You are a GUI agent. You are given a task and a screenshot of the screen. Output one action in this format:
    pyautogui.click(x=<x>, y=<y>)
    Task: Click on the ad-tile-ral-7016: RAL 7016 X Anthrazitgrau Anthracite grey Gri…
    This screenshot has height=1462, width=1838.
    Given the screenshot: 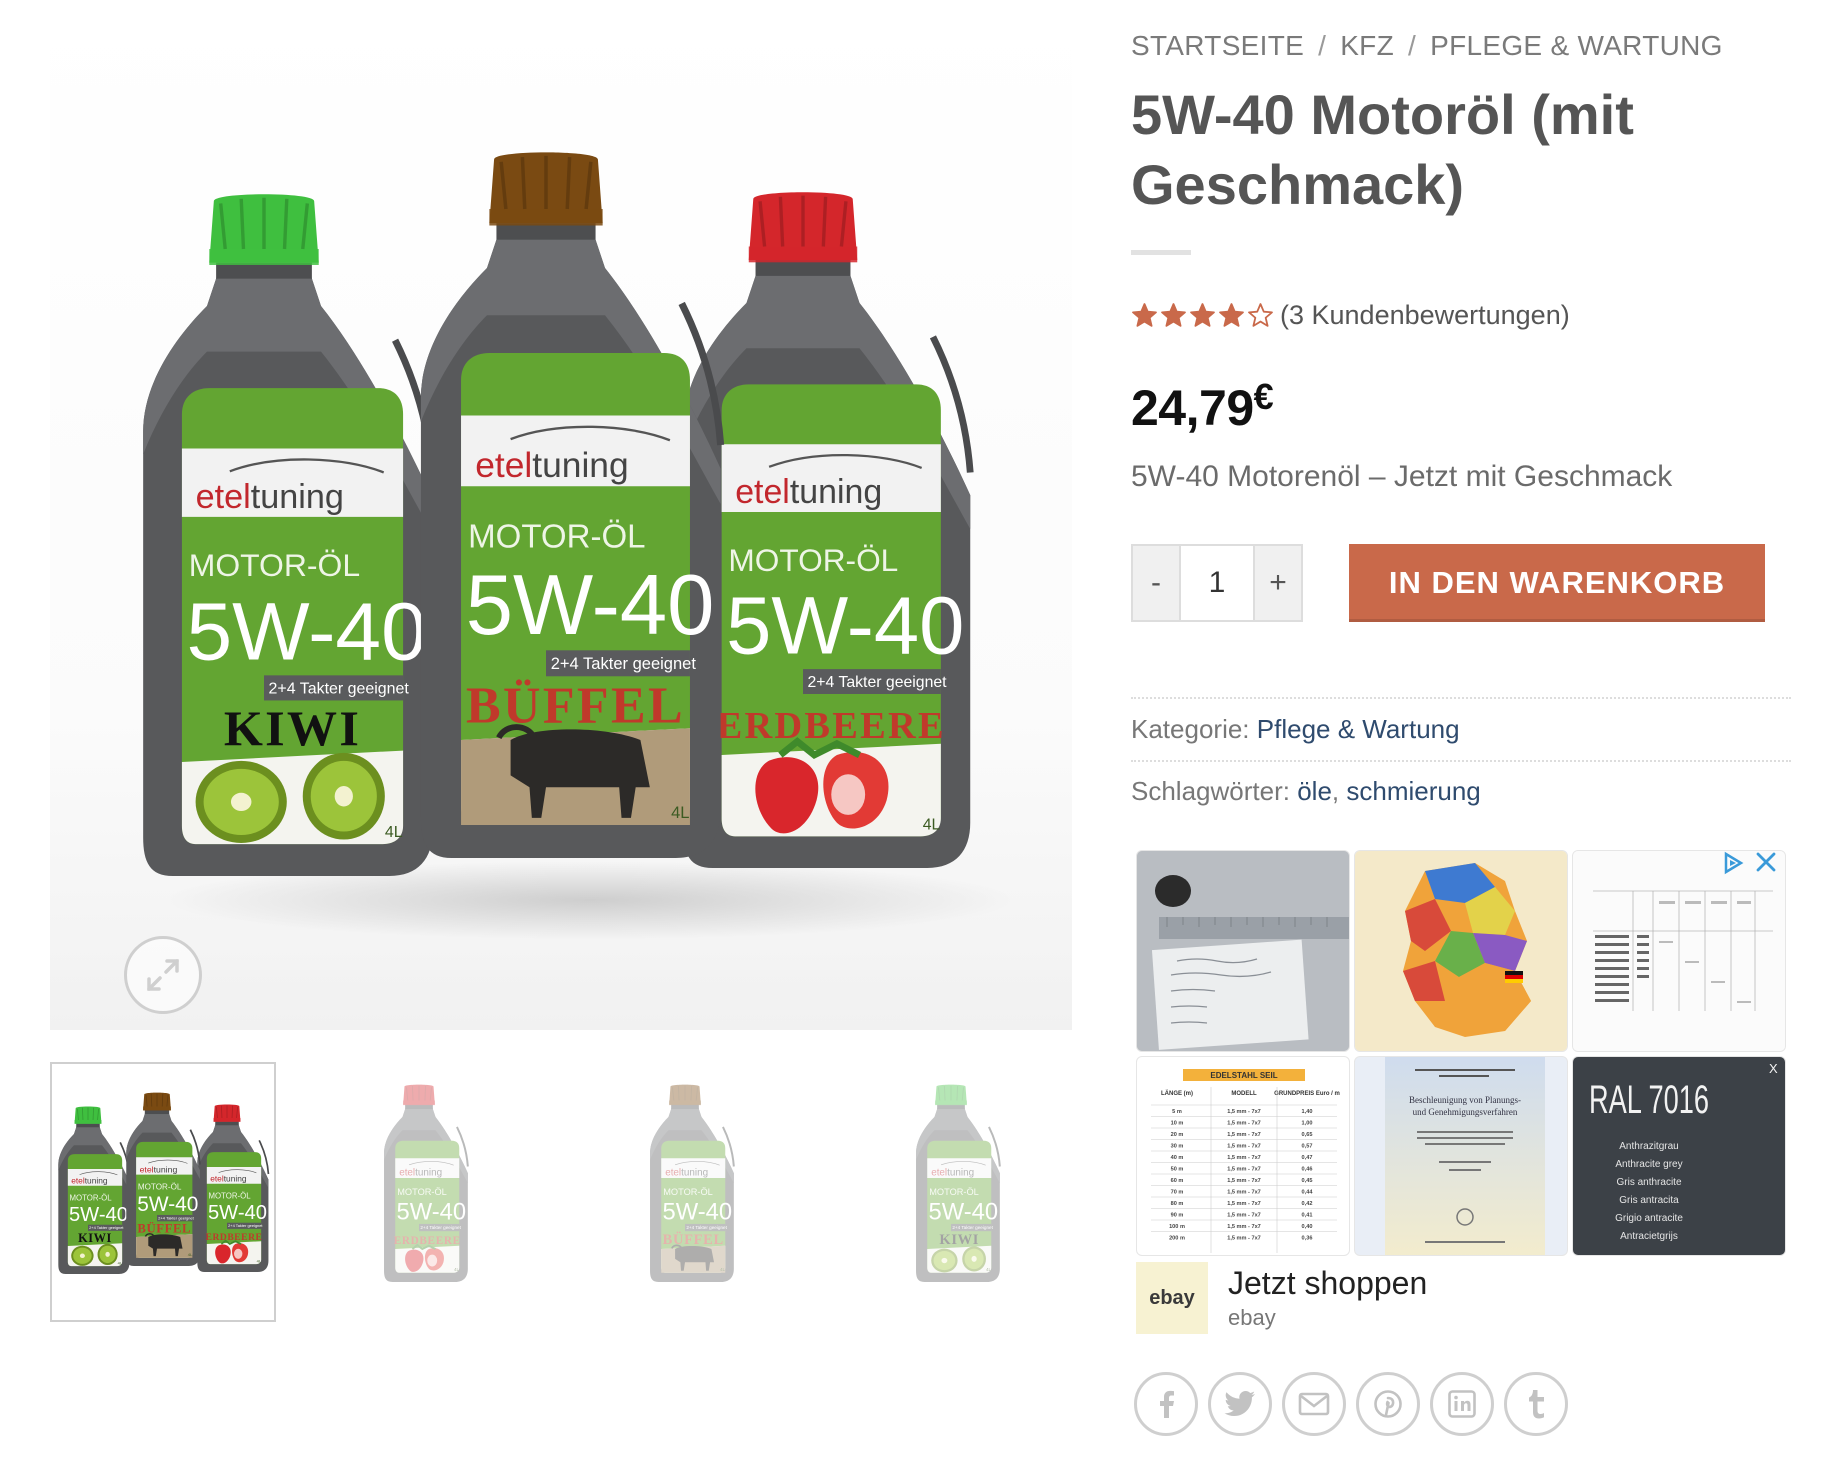 What is the action you would take?
    pyautogui.click(x=1679, y=1156)
    